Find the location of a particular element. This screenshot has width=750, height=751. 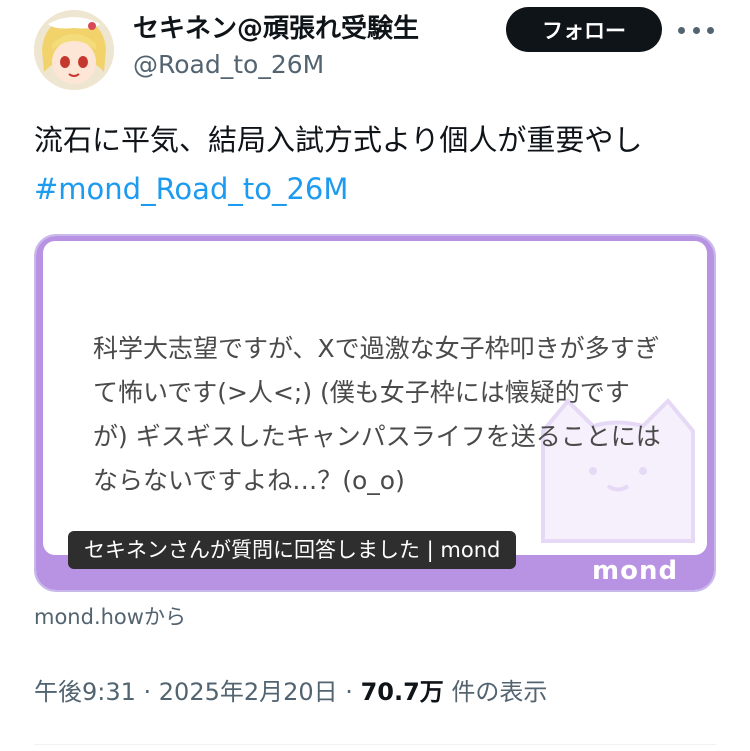

avatar-image is located at coordinates (74, 50).